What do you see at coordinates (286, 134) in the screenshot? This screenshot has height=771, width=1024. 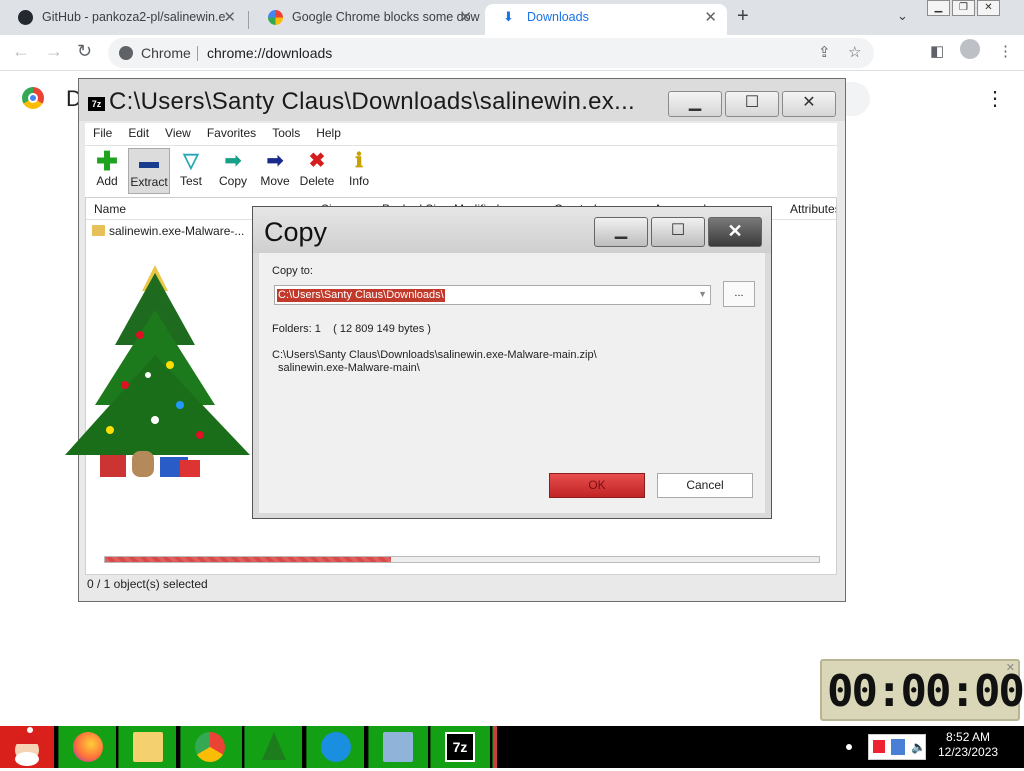 I see `menu-tools: Tools` at bounding box center [286, 134].